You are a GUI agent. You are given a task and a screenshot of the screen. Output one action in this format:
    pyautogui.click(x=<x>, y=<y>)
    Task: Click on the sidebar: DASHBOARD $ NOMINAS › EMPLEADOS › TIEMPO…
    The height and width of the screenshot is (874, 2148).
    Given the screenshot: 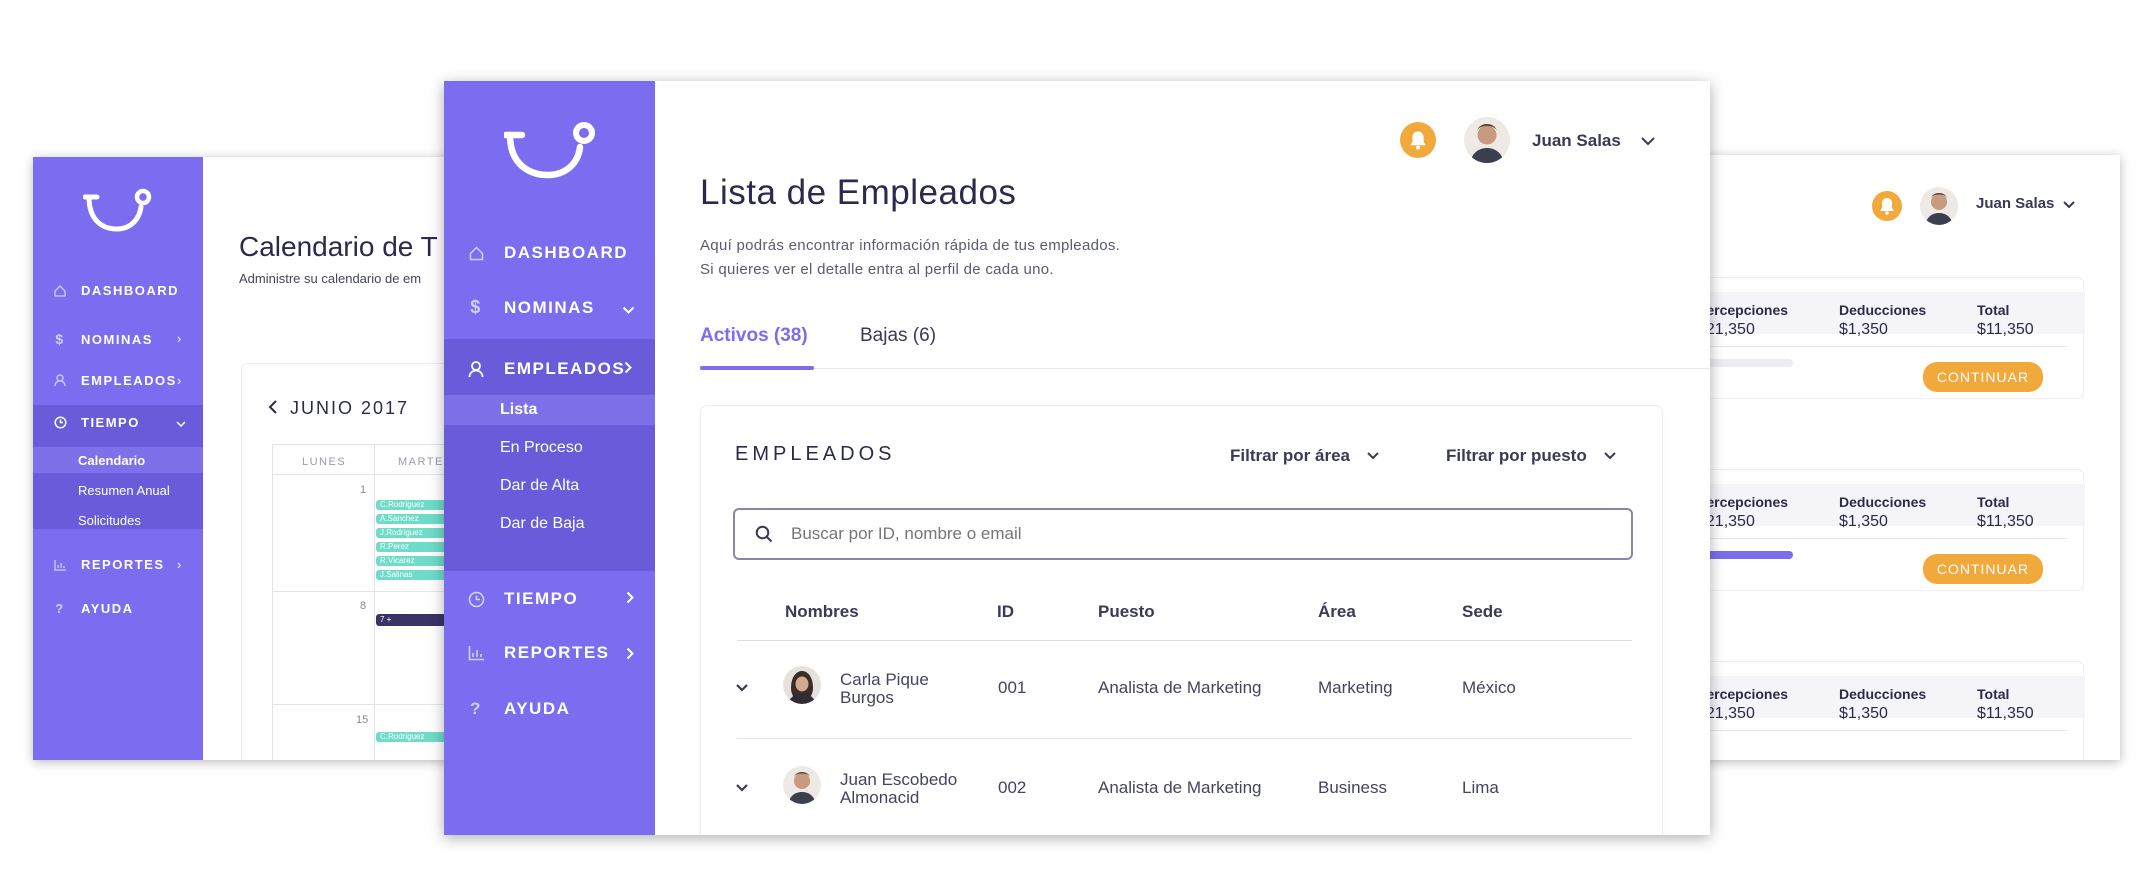 What is the action you would take?
    pyautogui.click(x=118, y=458)
    